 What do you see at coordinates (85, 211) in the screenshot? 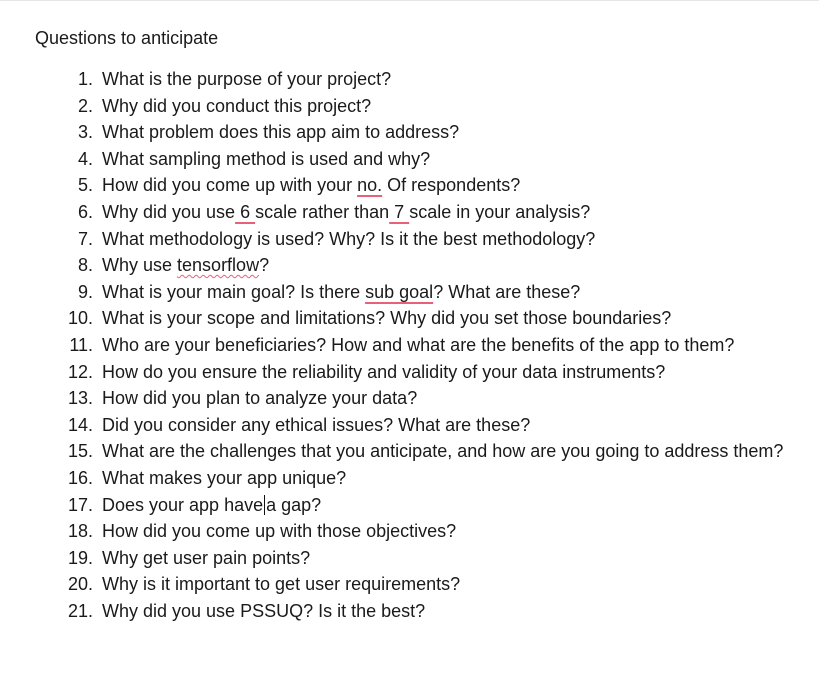
I see `list-number: 6.` at bounding box center [85, 211].